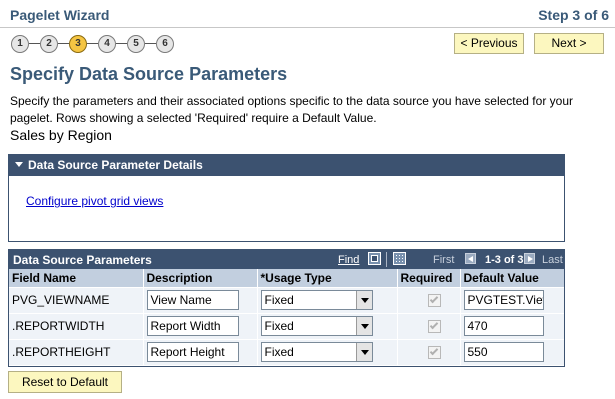  I want to click on table-row: .REPORTHEIGHT Report Height Fixed 550, so click(286, 352).